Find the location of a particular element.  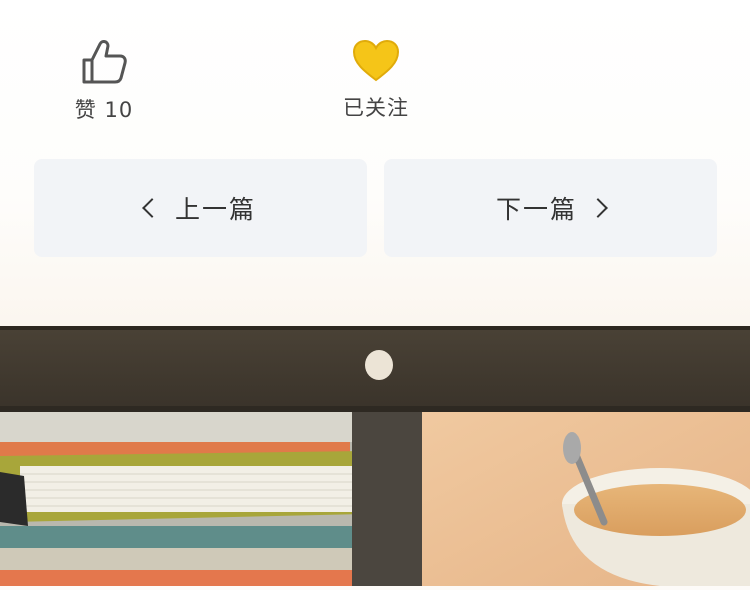

next-chapter-button: 下一篇 is located at coordinates (550, 208).